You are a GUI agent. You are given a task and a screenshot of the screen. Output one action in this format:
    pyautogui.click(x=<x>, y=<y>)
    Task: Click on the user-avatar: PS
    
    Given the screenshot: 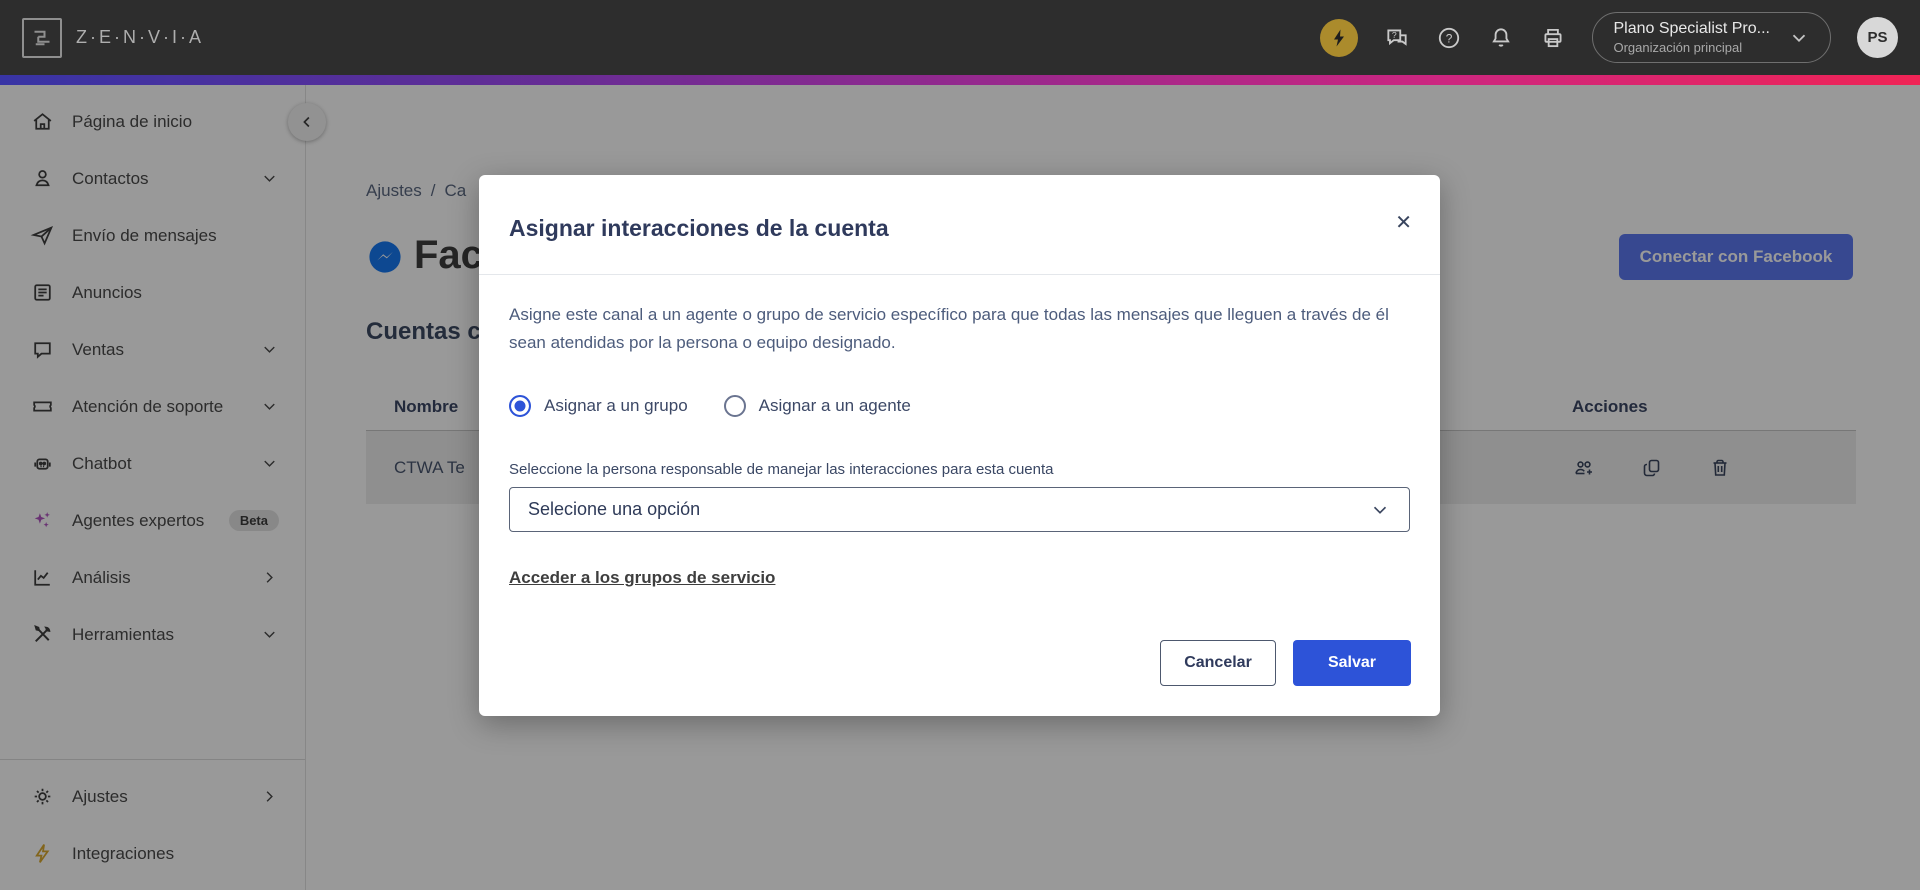 What is the action you would take?
    pyautogui.click(x=1877, y=37)
    